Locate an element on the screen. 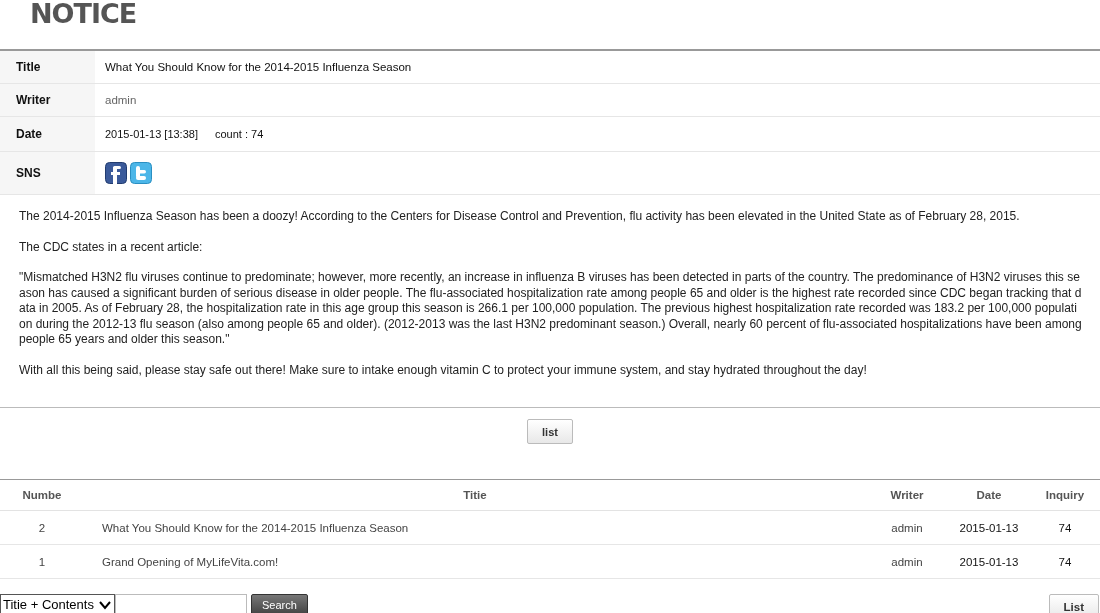 This screenshot has height=613, width=1100. list-button: list is located at coordinates (550, 431).